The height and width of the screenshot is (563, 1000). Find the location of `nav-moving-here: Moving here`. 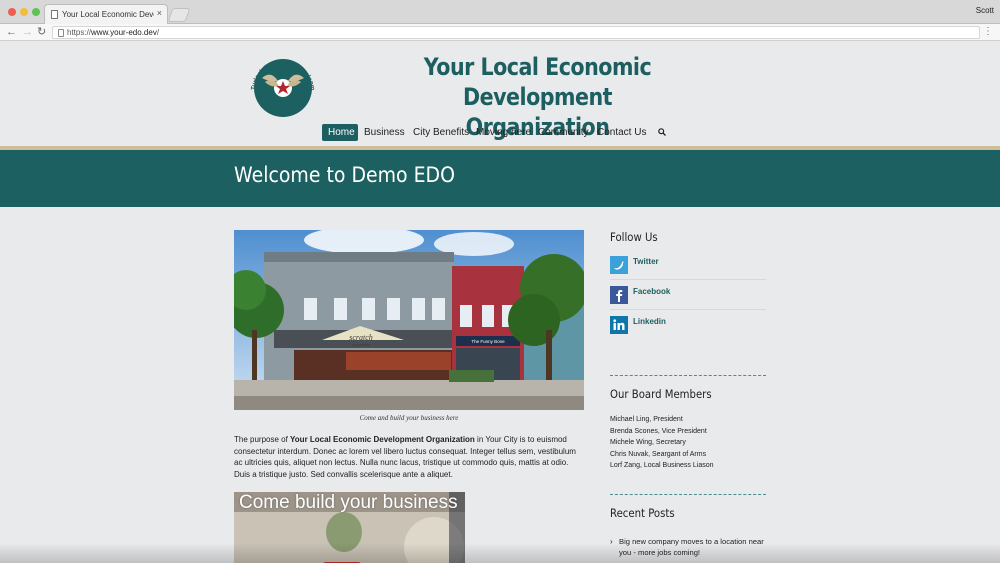

nav-moving-here: Moving here is located at coordinates (503, 132).